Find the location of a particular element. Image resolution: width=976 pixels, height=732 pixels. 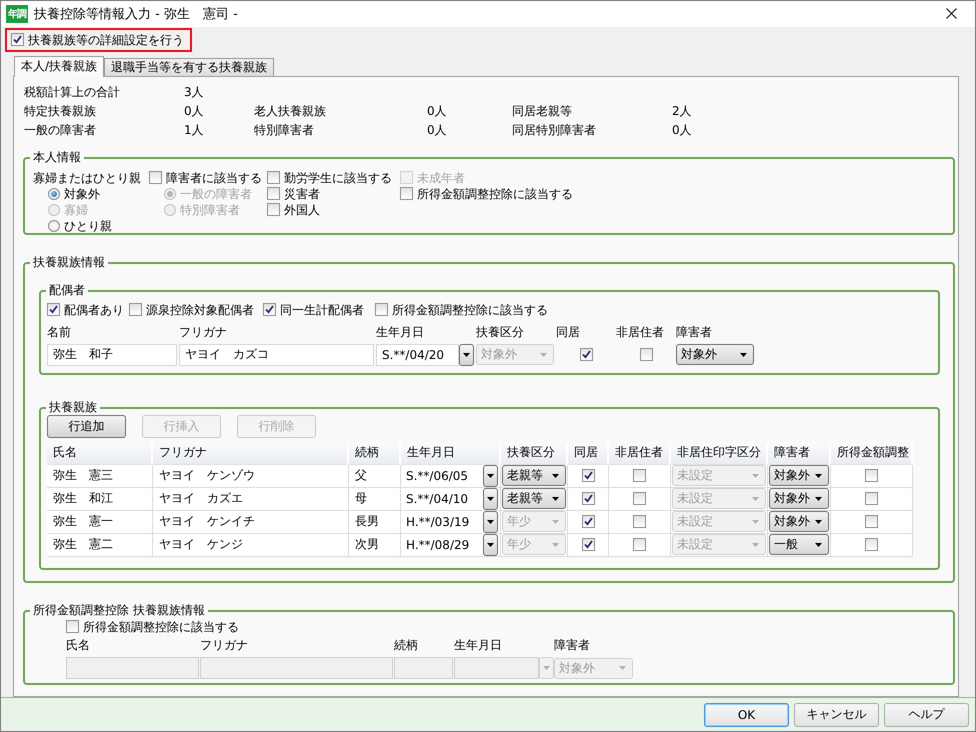

dialog-button: OK is located at coordinates (746, 714).